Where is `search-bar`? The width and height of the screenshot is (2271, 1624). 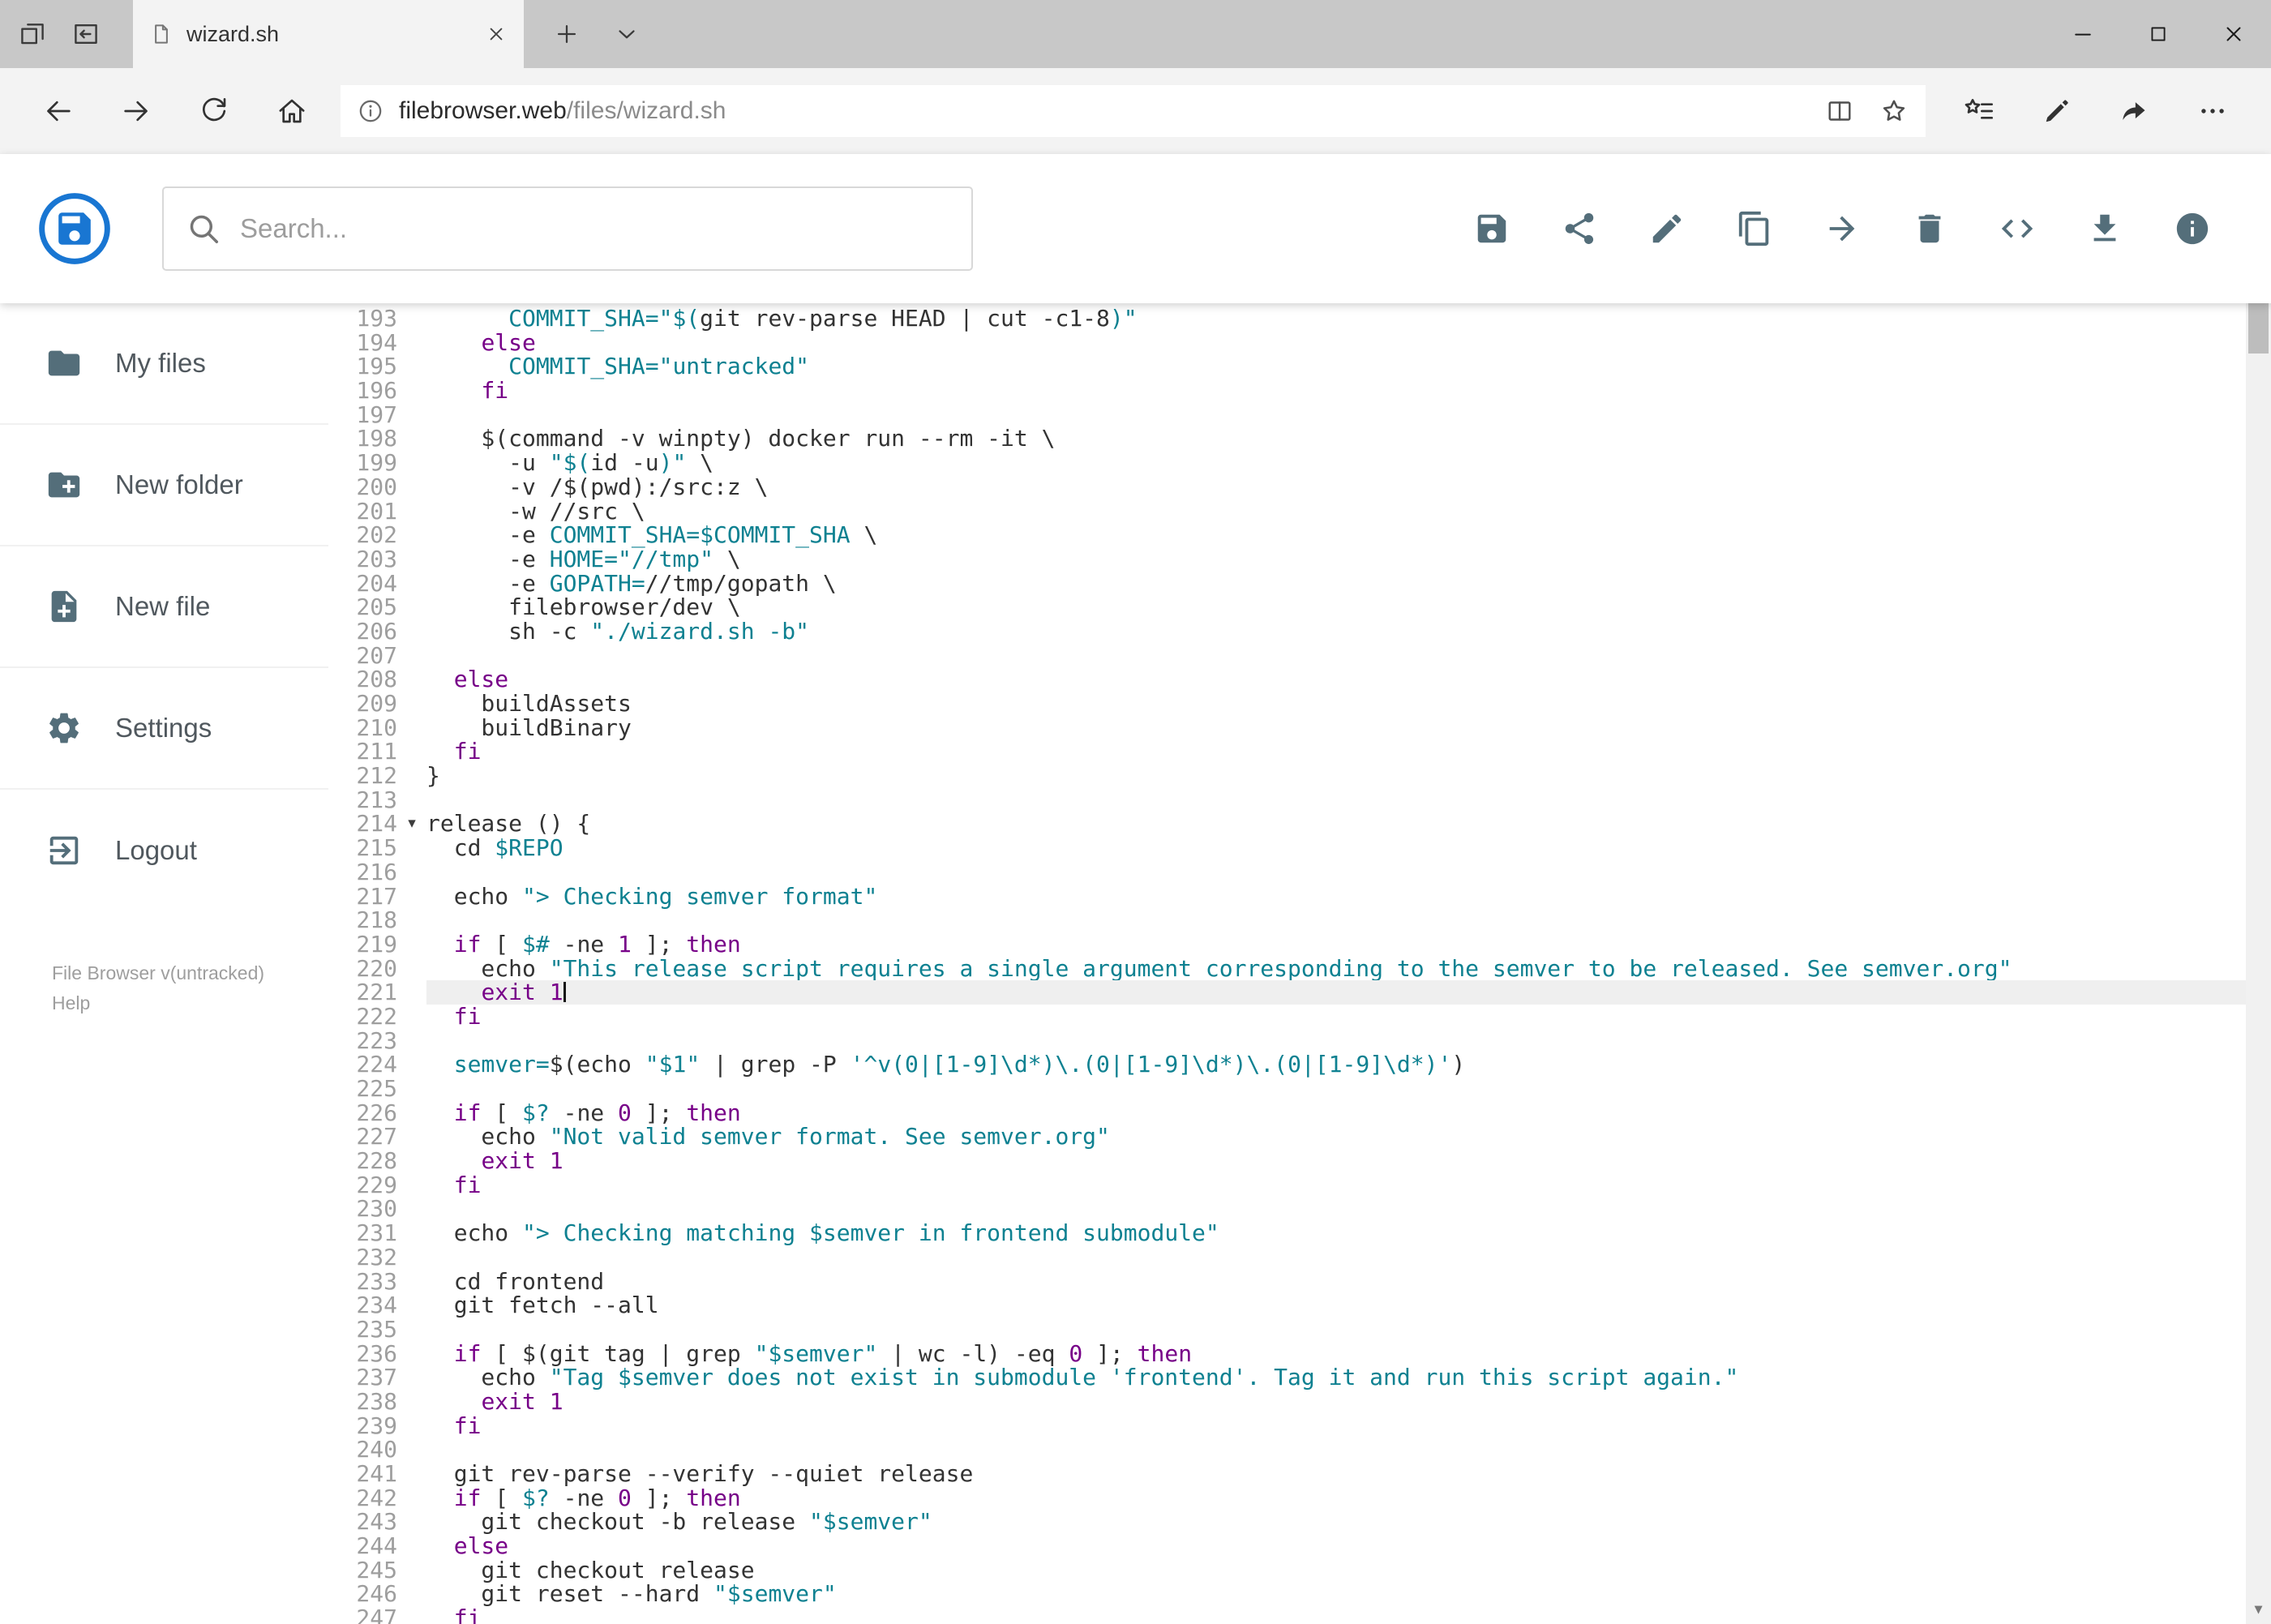 search-bar is located at coordinates (567, 228).